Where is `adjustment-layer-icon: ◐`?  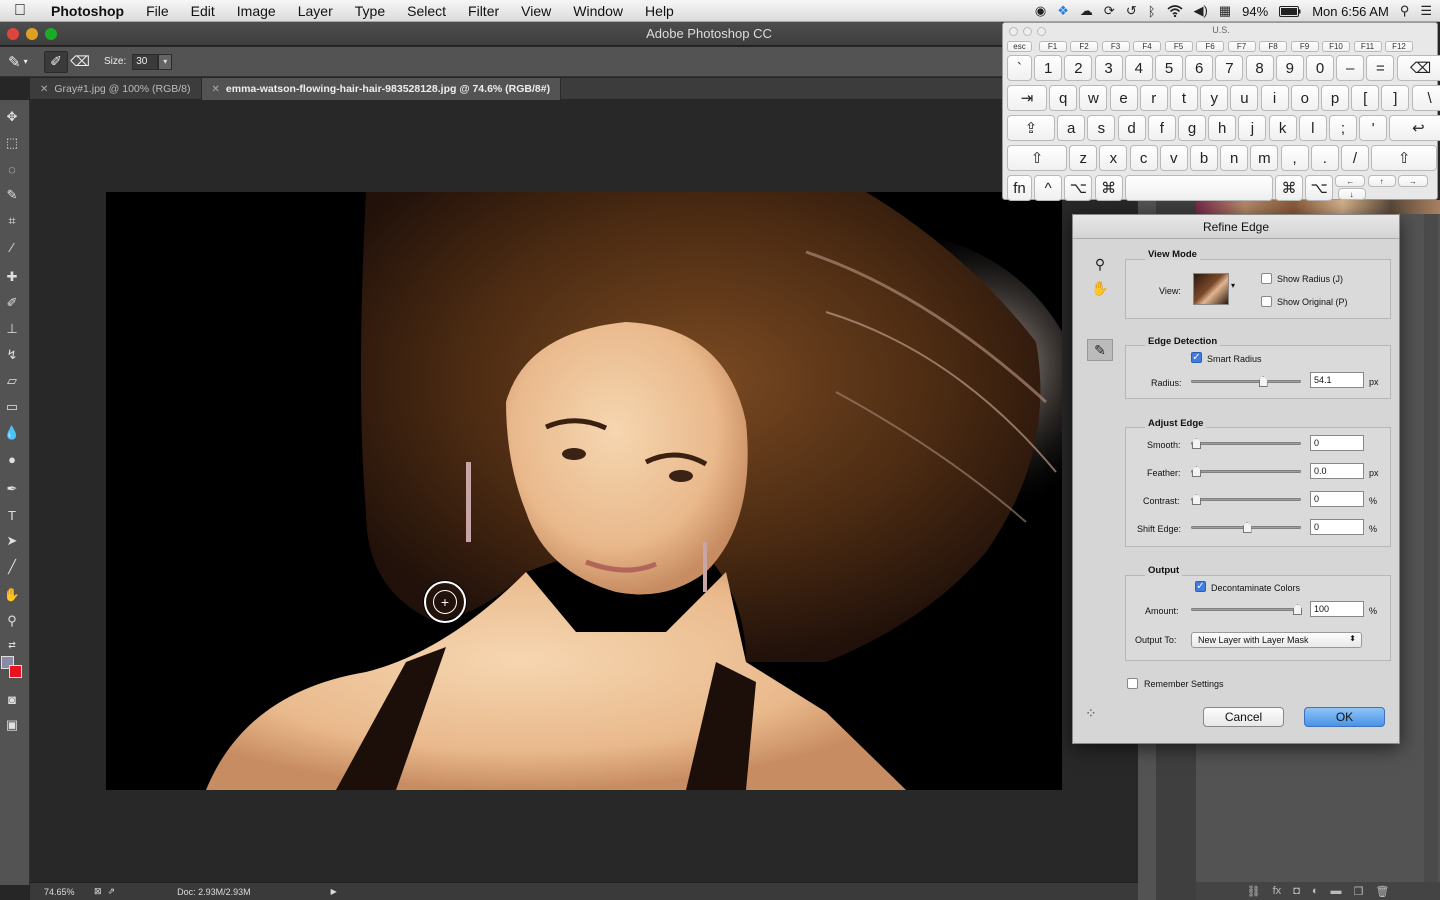
adjustment-layer-icon: ◐ is located at coordinates (1315, 891).